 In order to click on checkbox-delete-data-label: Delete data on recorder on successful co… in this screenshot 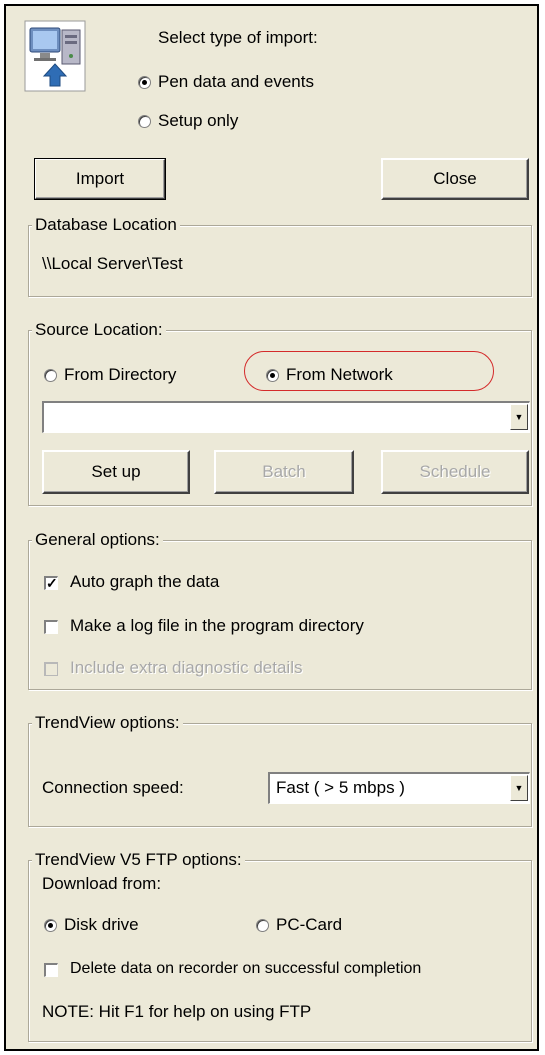, I will do `click(245, 969)`.